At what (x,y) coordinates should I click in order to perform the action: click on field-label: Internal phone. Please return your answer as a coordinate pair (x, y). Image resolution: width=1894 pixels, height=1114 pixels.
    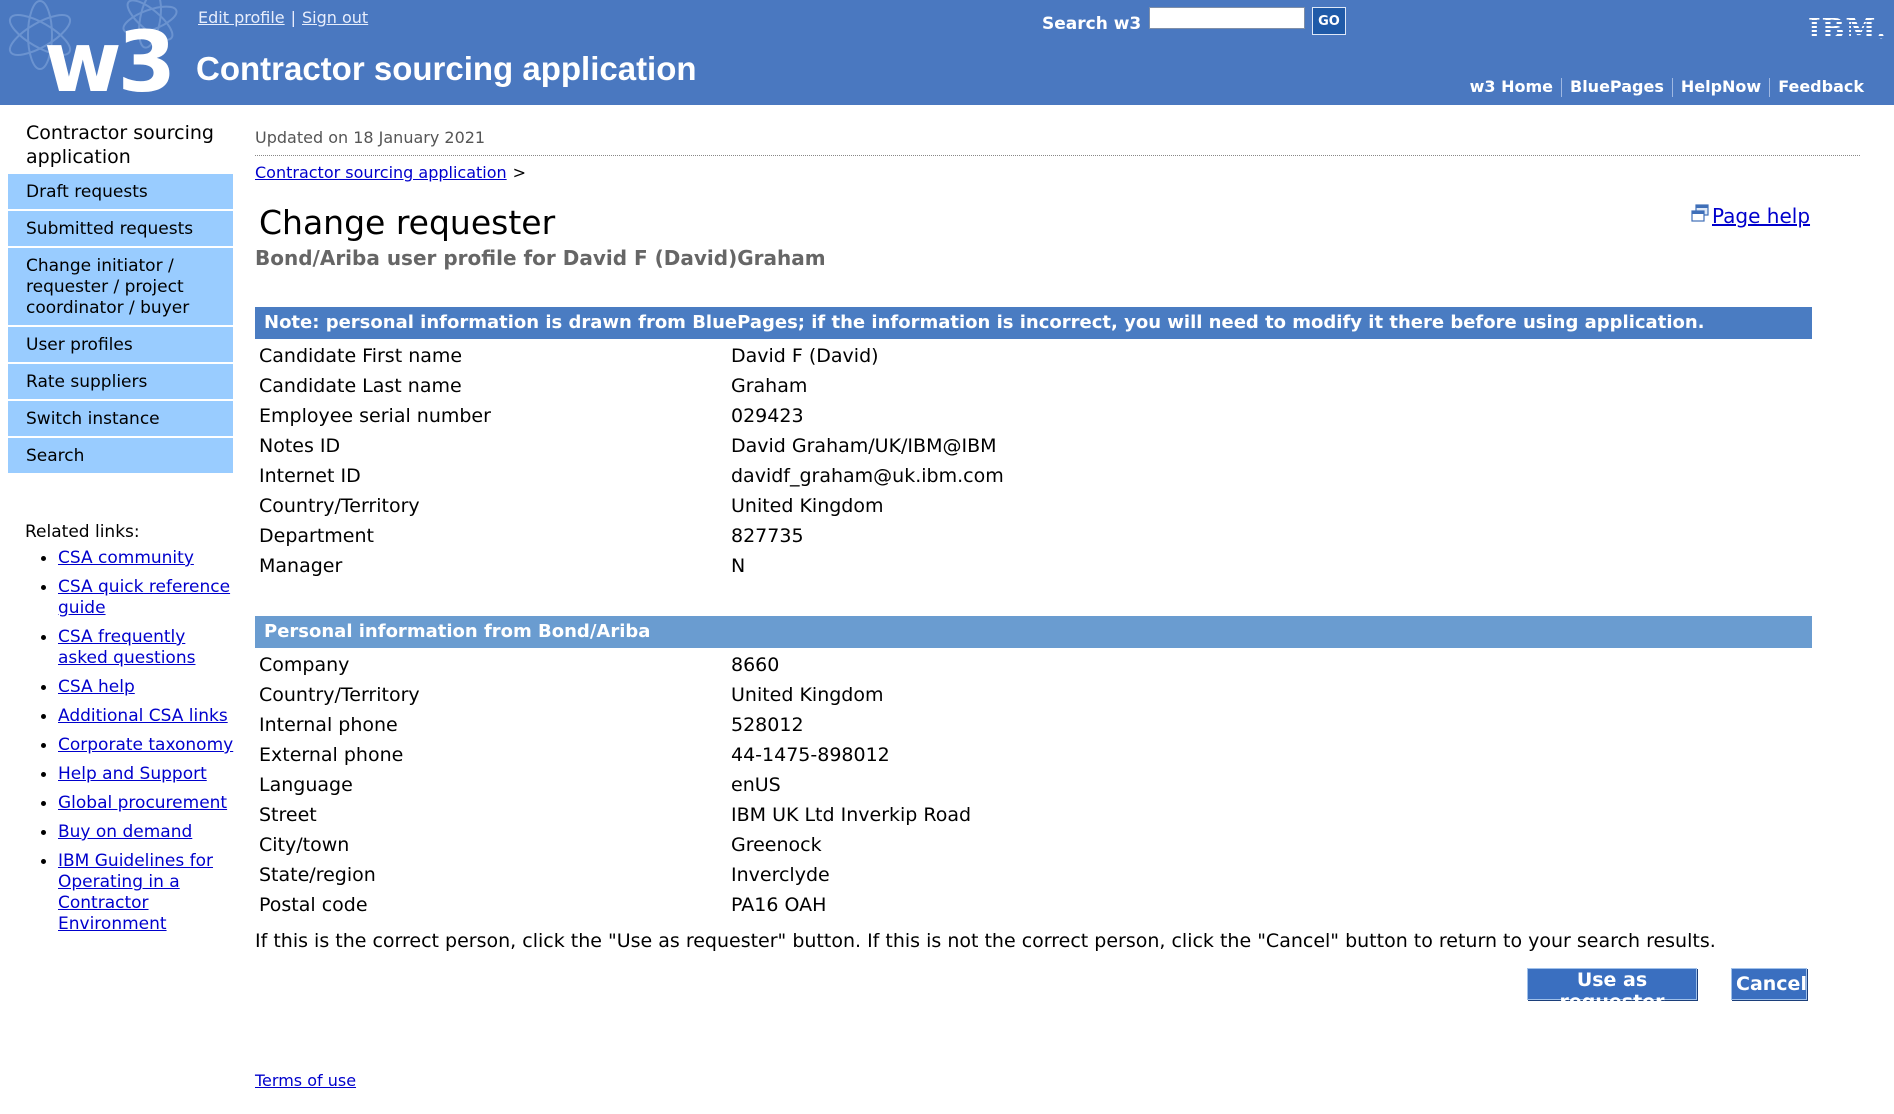
    Looking at the image, I should click on (328, 725).